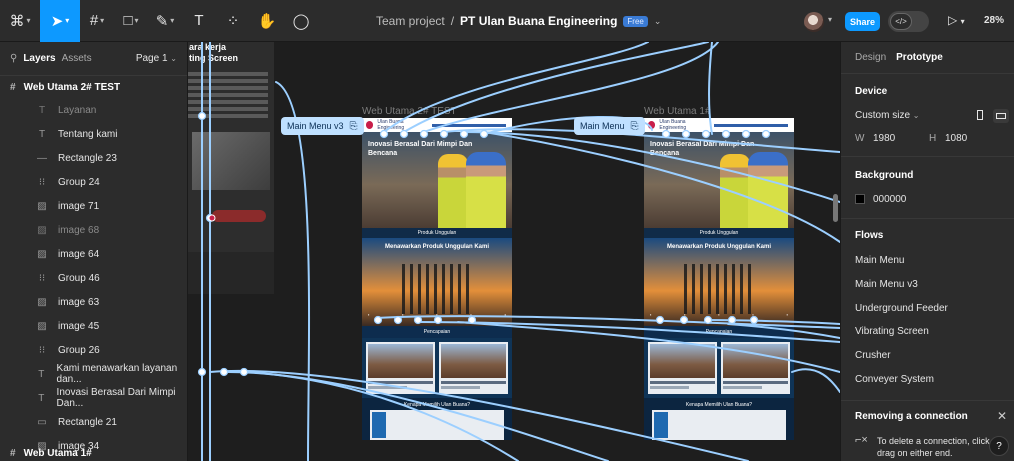 The image size is (1014, 461). Describe the element at coordinates (42, 182) in the screenshot. I see `group-icon: ⁝⁝` at that location.